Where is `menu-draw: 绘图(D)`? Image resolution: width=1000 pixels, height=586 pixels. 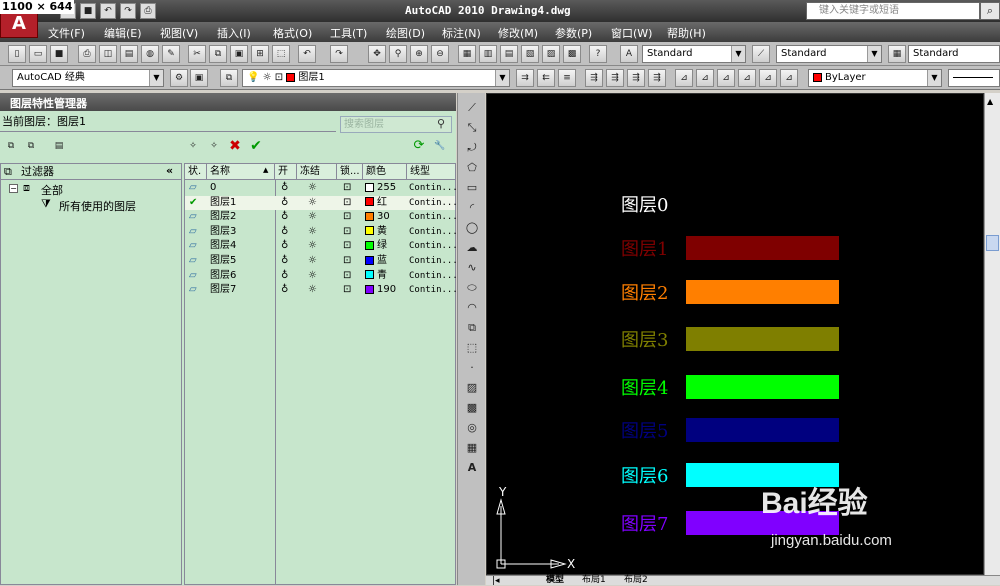
menu-draw: 绘图(D) is located at coordinates (405, 33).